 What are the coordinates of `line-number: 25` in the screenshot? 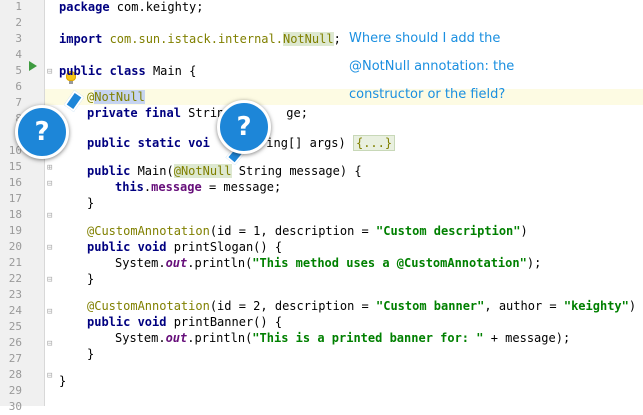 It's located at (15, 326).